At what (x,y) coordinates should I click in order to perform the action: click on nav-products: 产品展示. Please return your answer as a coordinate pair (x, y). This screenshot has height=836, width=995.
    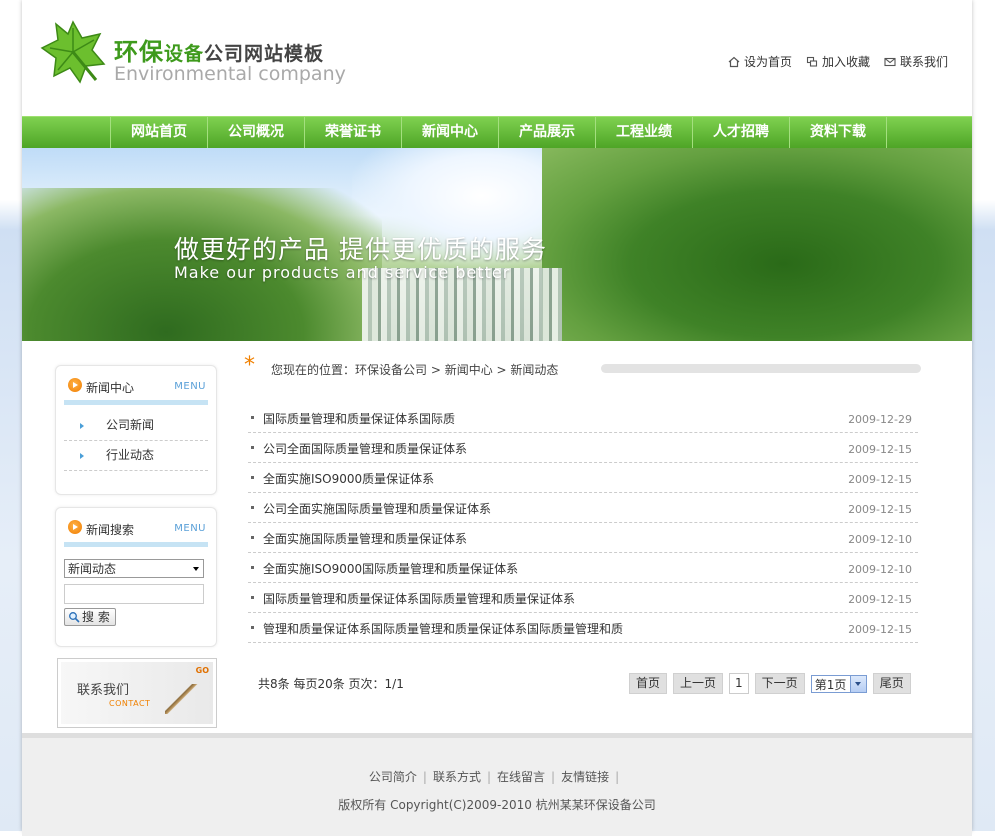
    Looking at the image, I should click on (546, 132).